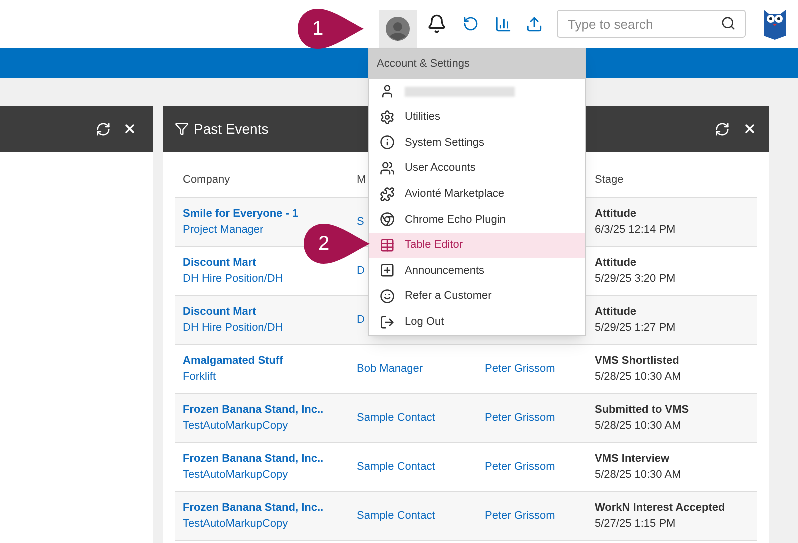  I want to click on stage-text: VMS Shortlisted, so click(637, 361).